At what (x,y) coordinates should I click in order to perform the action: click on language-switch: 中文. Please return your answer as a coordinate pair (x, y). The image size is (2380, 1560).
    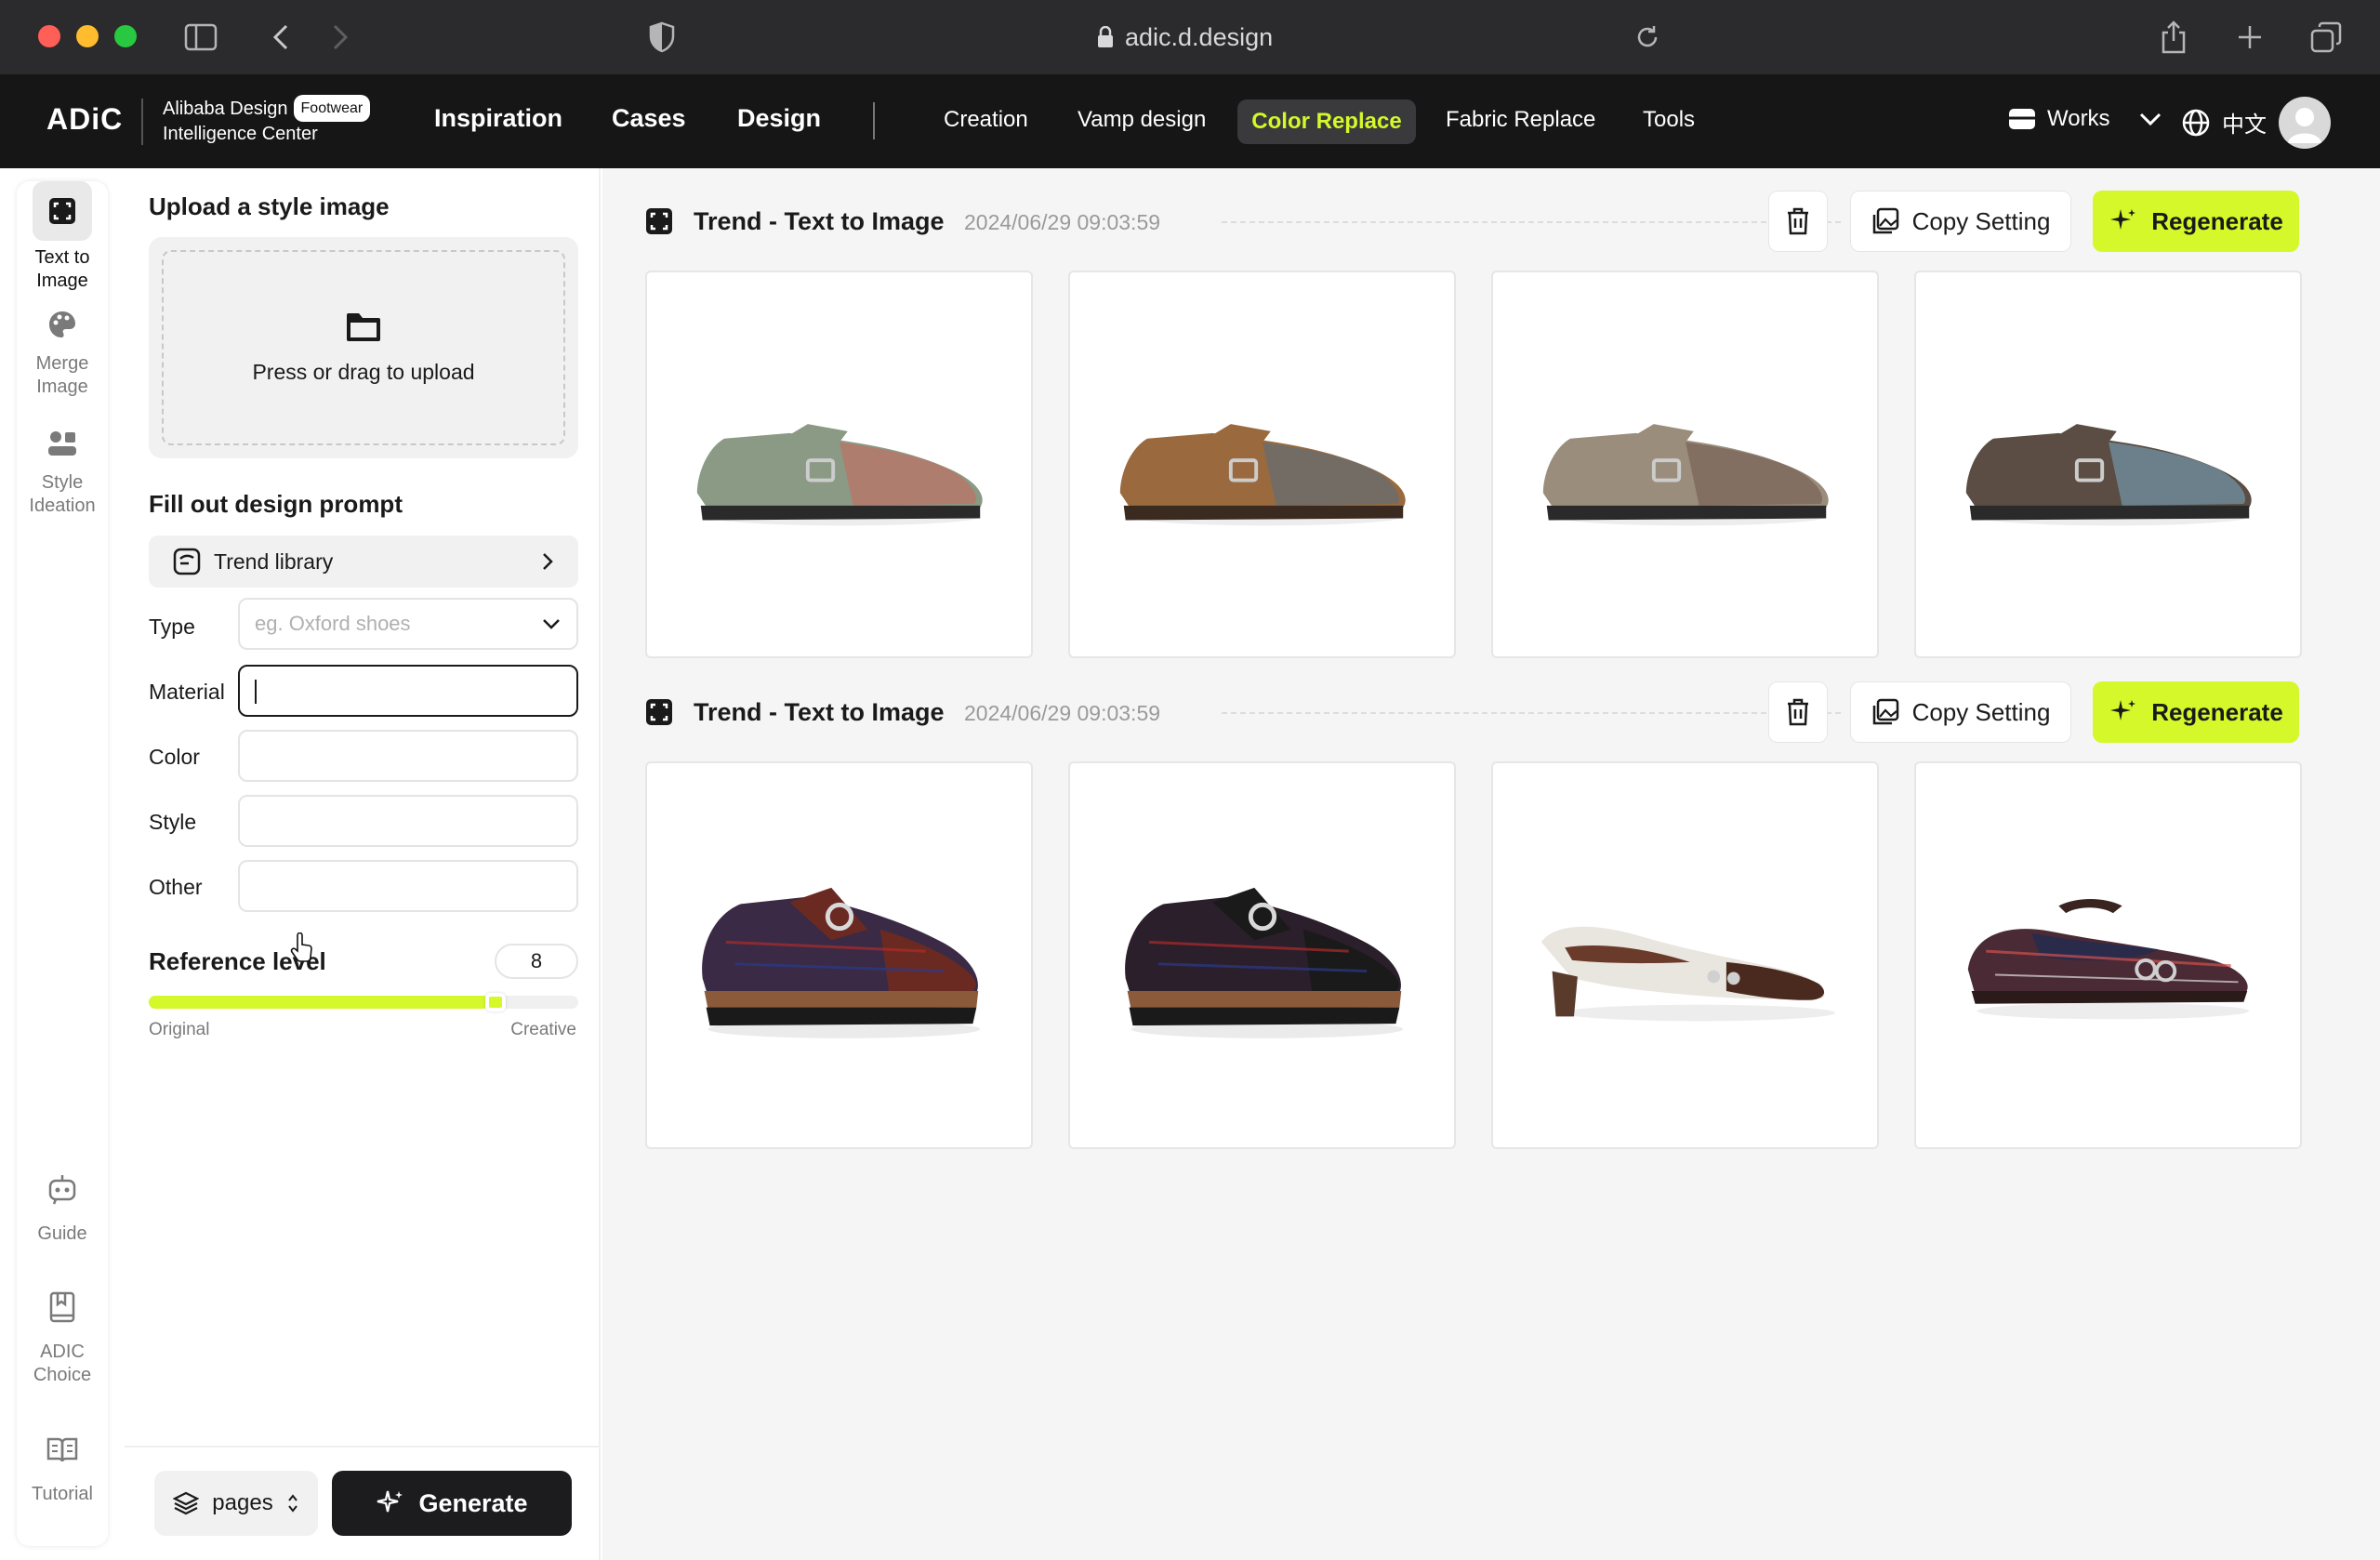
    Looking at the image, I should click on (2224, 122).